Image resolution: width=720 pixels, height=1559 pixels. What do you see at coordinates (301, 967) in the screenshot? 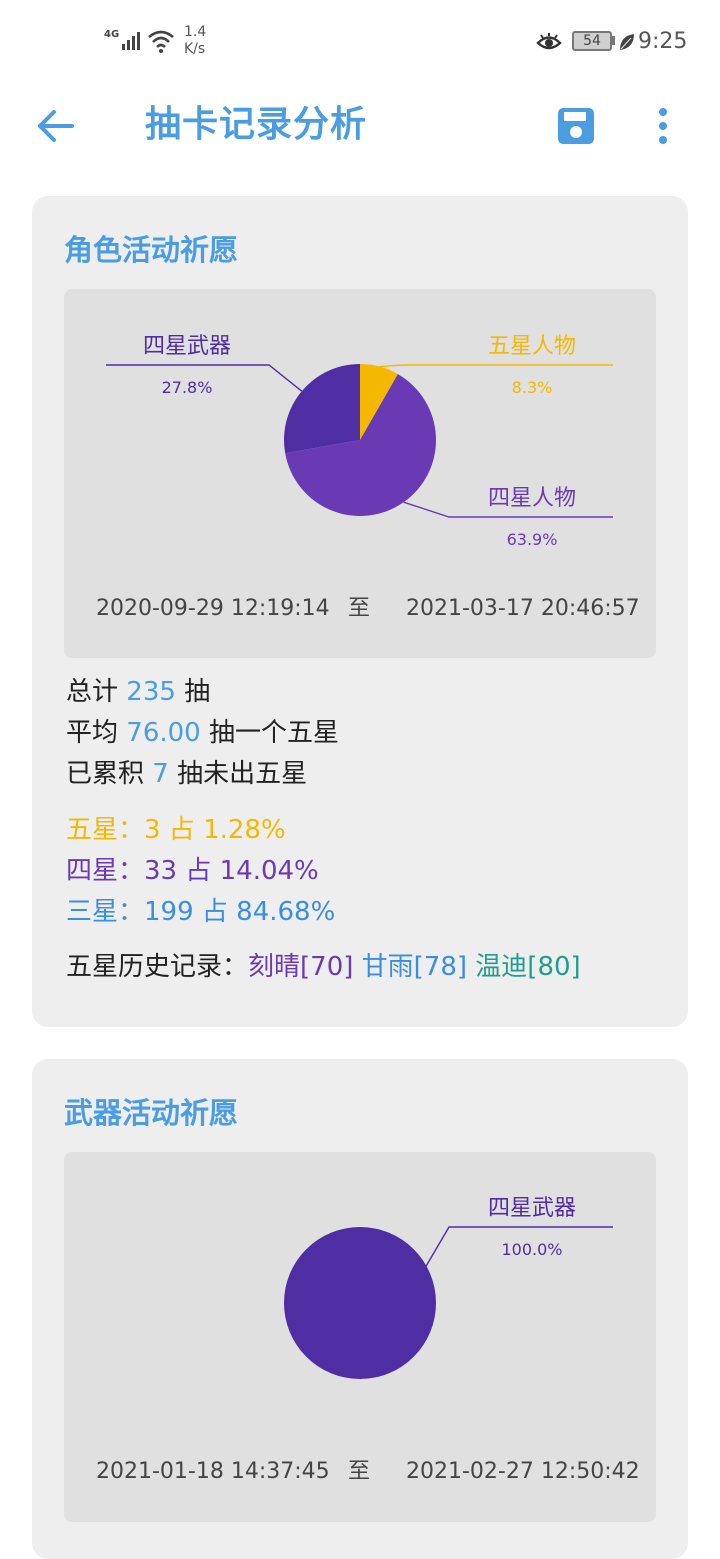
I see `history-item: 刻晴[70]` at bounding box center [301, 967].